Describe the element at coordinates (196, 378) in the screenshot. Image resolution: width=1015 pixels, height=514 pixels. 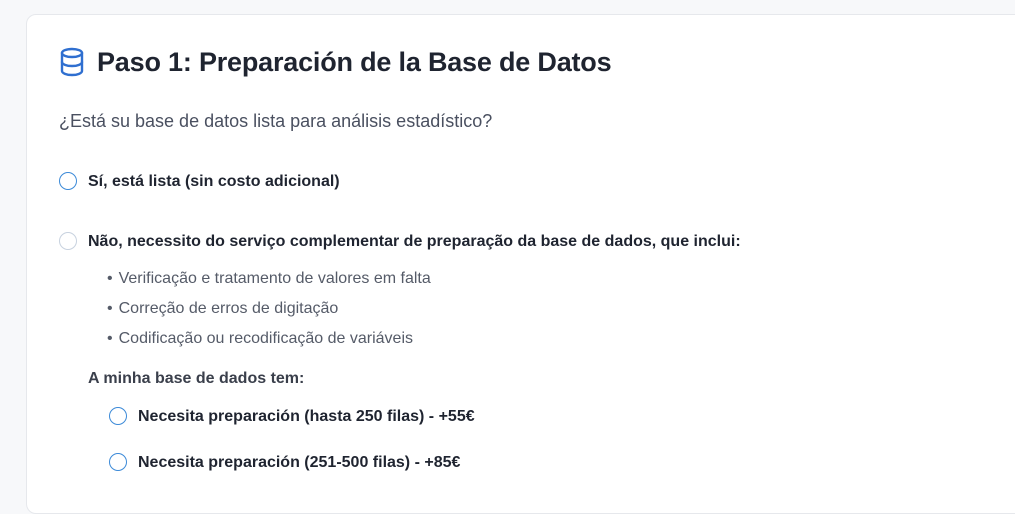
I see `database-size-heading: A minha base de dados tem:` at that location.